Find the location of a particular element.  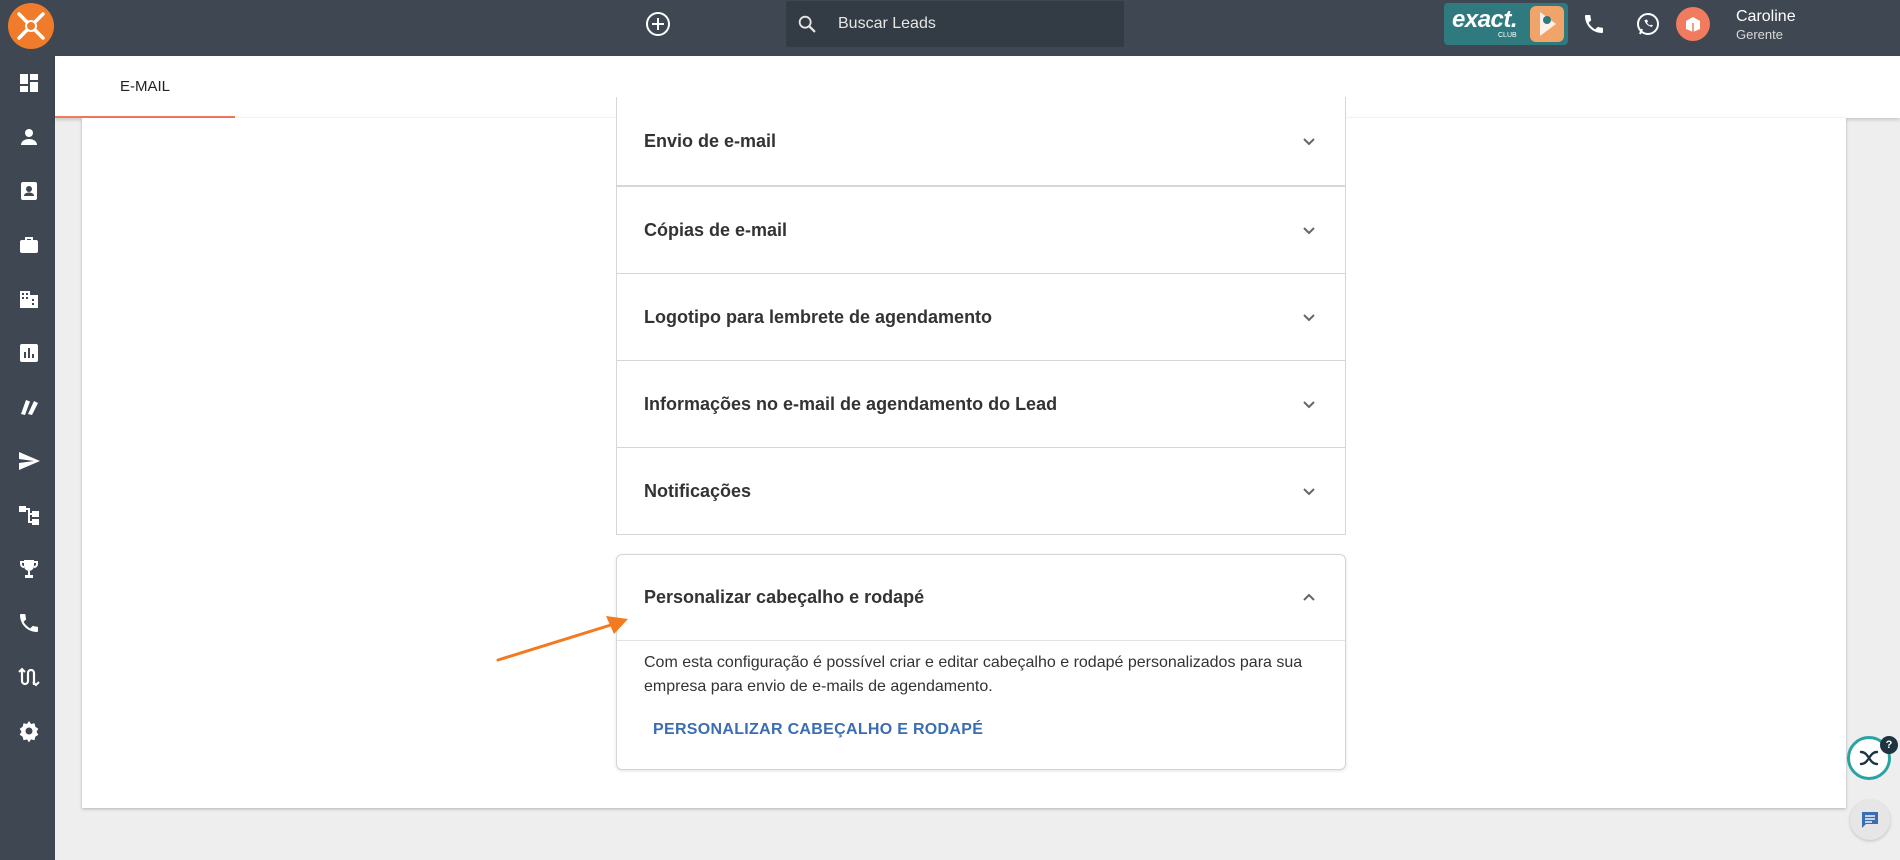

panel-header: Logotipo para lembrete de agendamento is located at coordinates (981, 317).